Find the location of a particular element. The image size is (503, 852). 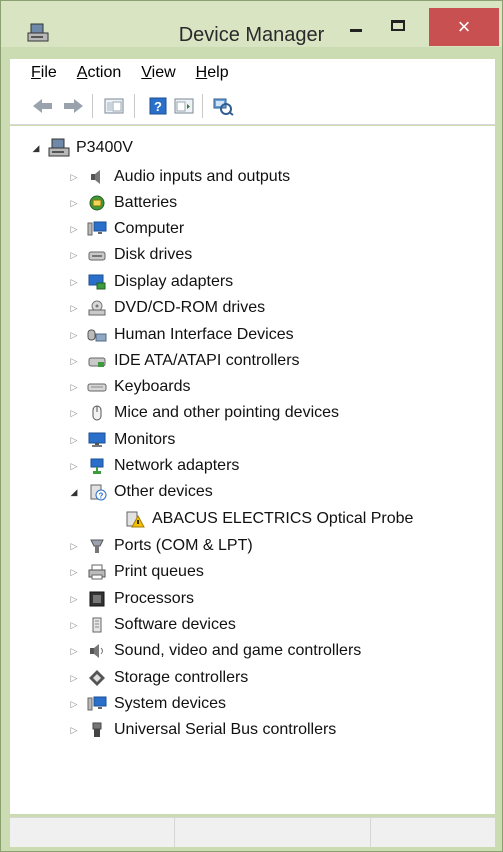

tree-item-label: Audio inputs and outputs is located at coordinates (202, 176).